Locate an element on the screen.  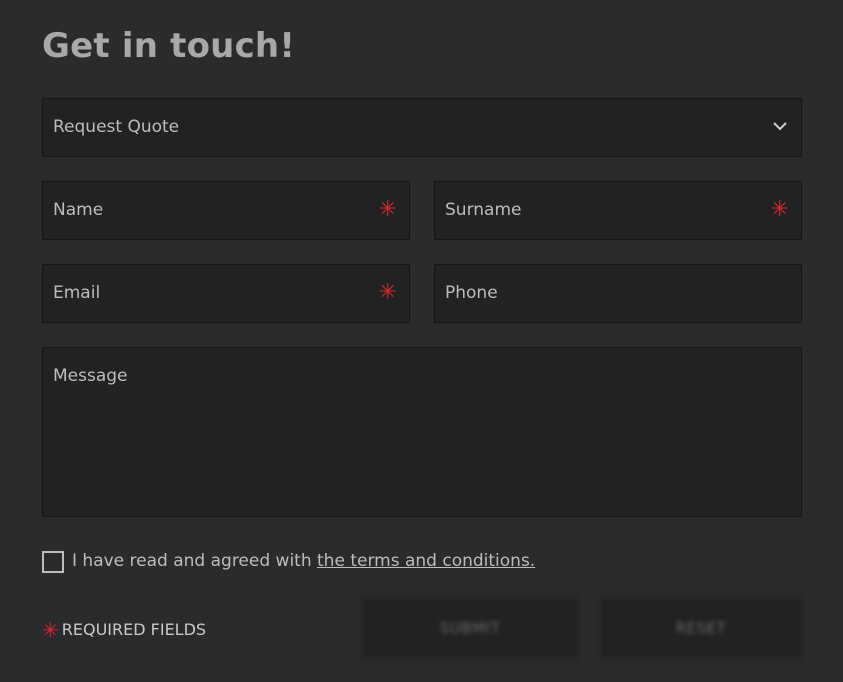
message-placeholder: Message is located at coordinates (90, 376).